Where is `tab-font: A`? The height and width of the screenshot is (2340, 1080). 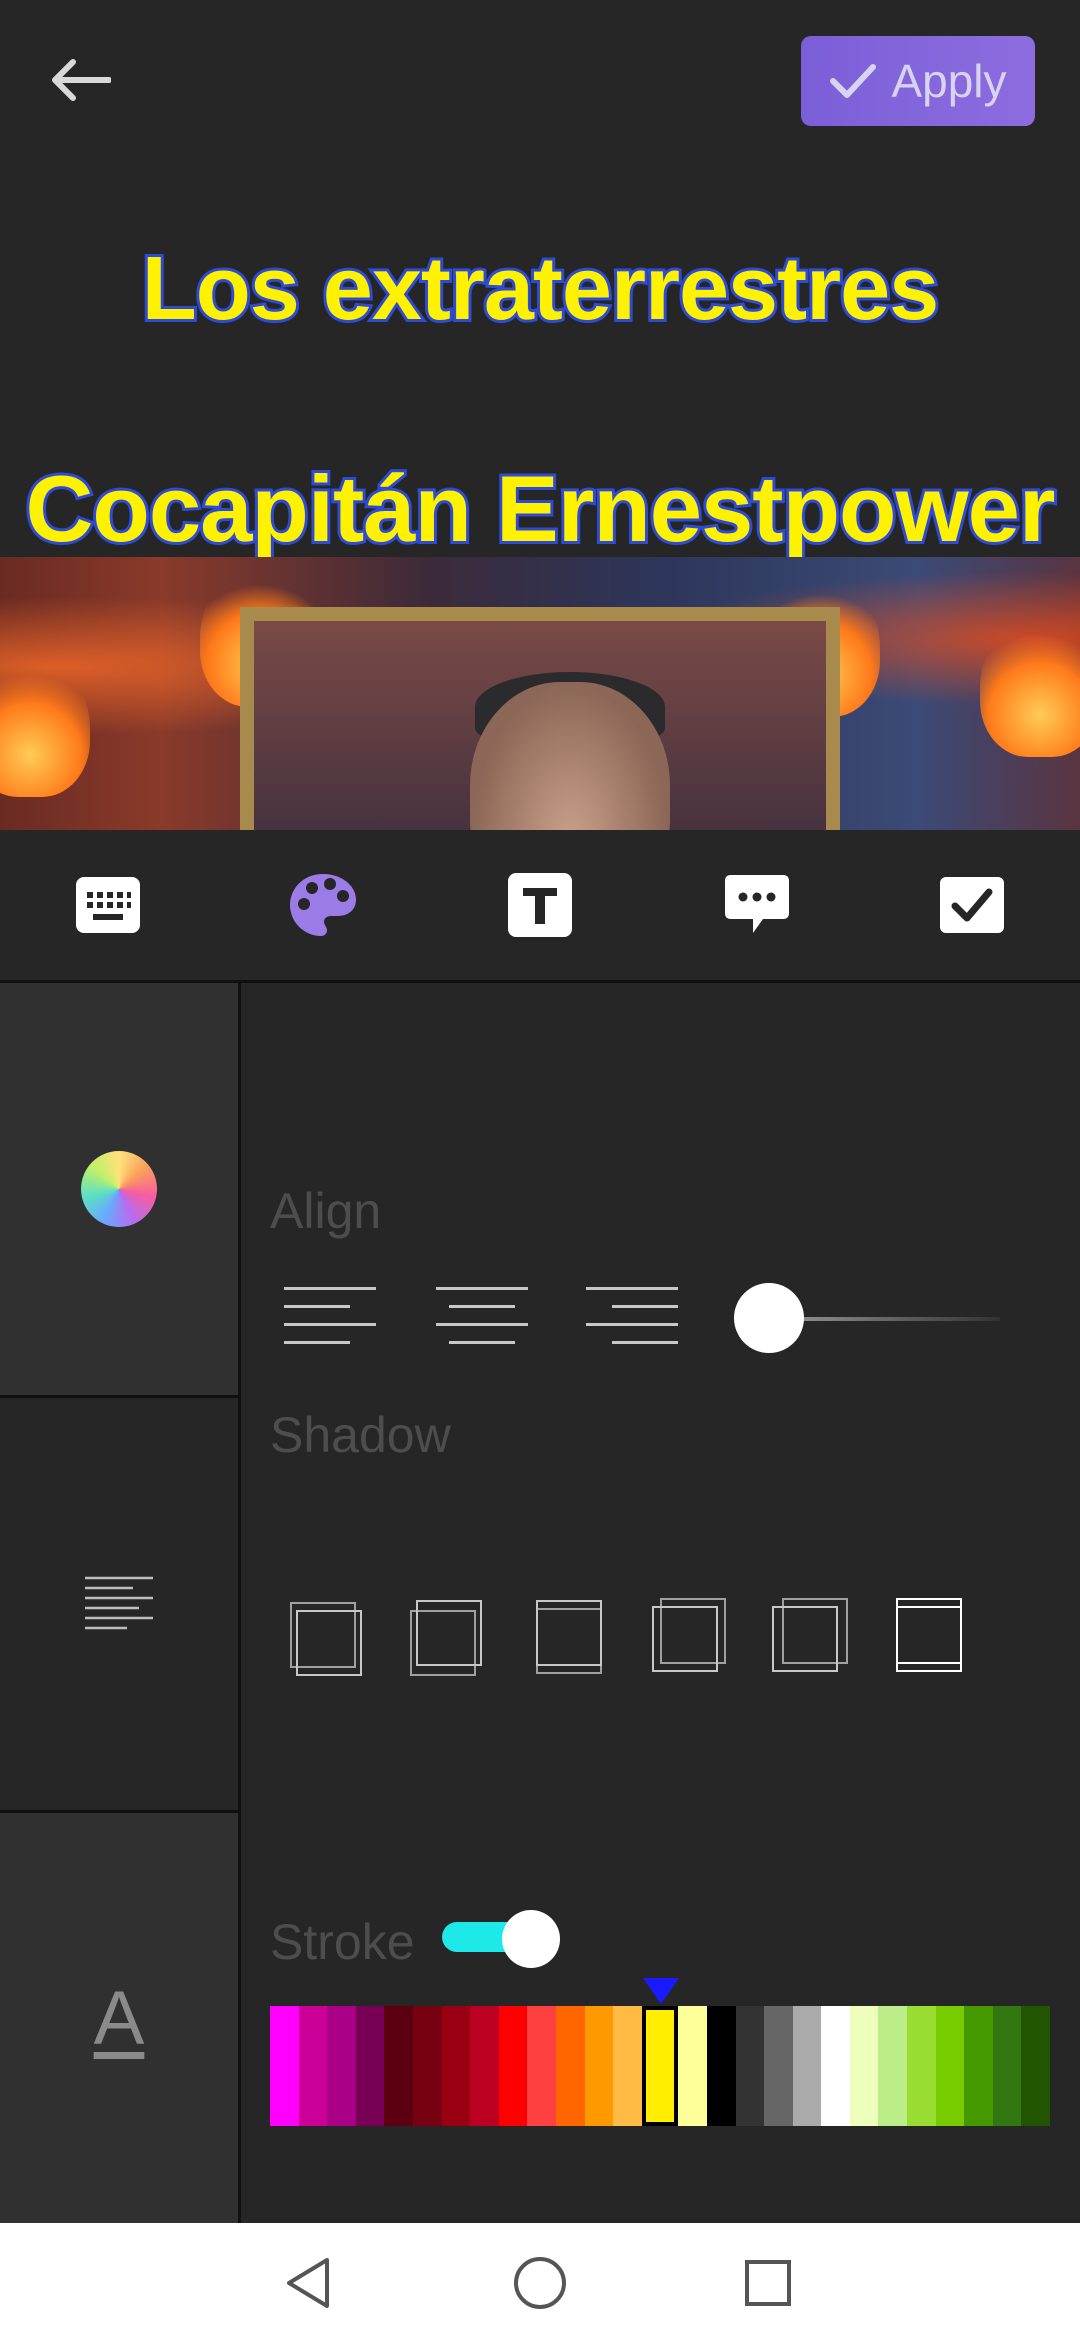
tab-font: A is located at coordinates (119, 2018).